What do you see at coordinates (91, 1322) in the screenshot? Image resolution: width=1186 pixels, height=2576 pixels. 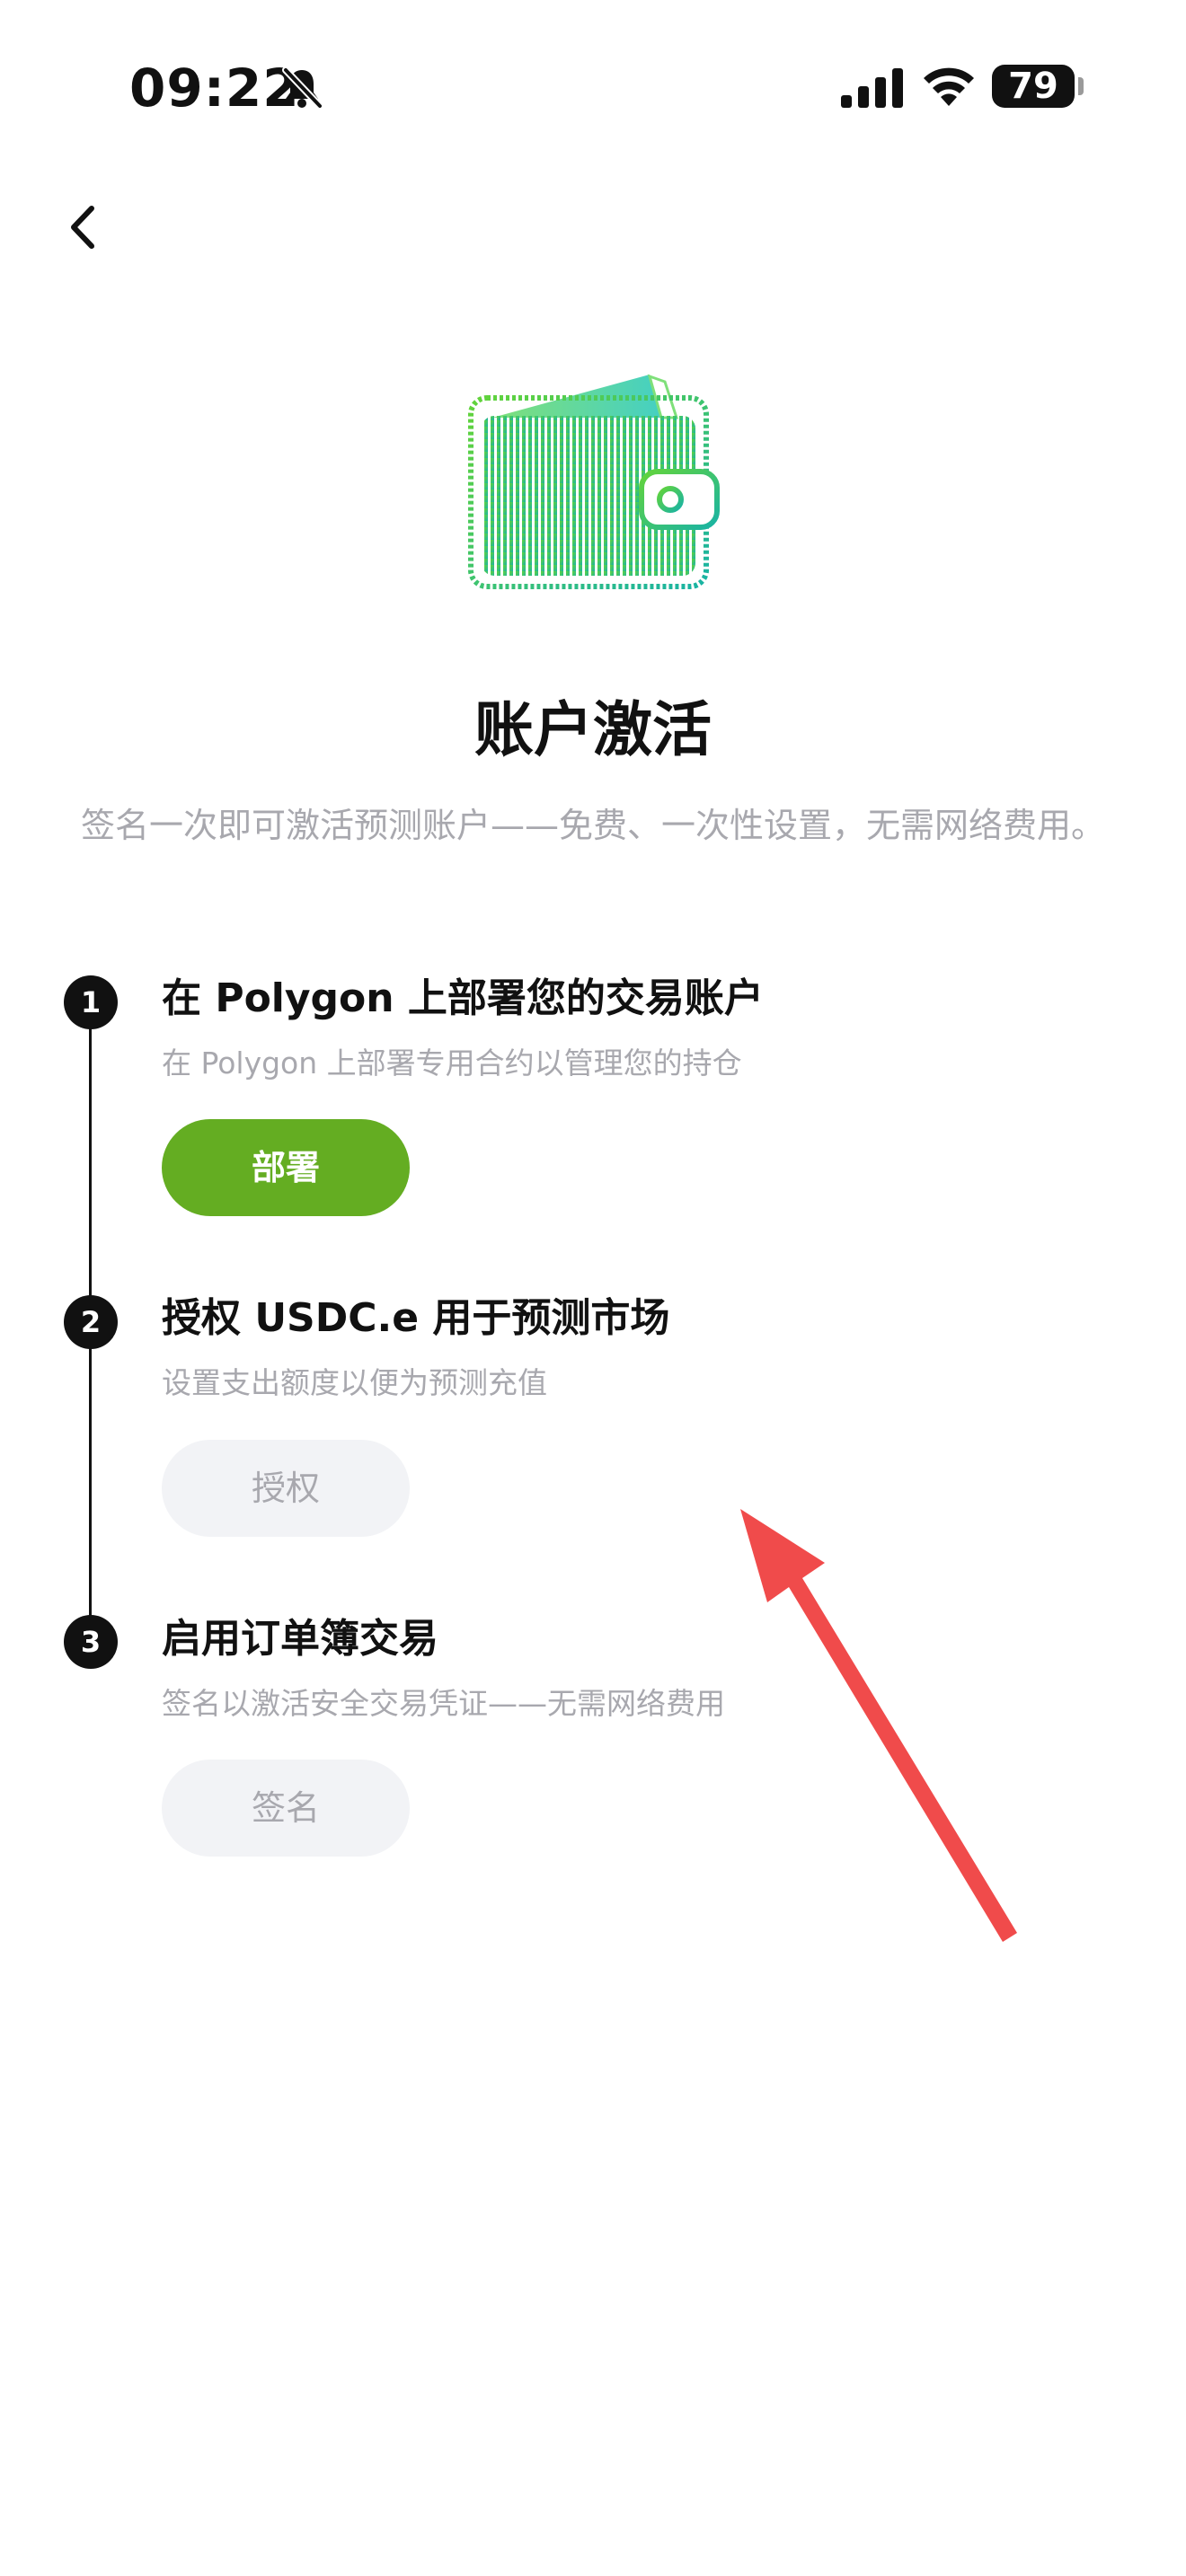 I see `step-number-2: 2` at bounding box center [91, 1322].